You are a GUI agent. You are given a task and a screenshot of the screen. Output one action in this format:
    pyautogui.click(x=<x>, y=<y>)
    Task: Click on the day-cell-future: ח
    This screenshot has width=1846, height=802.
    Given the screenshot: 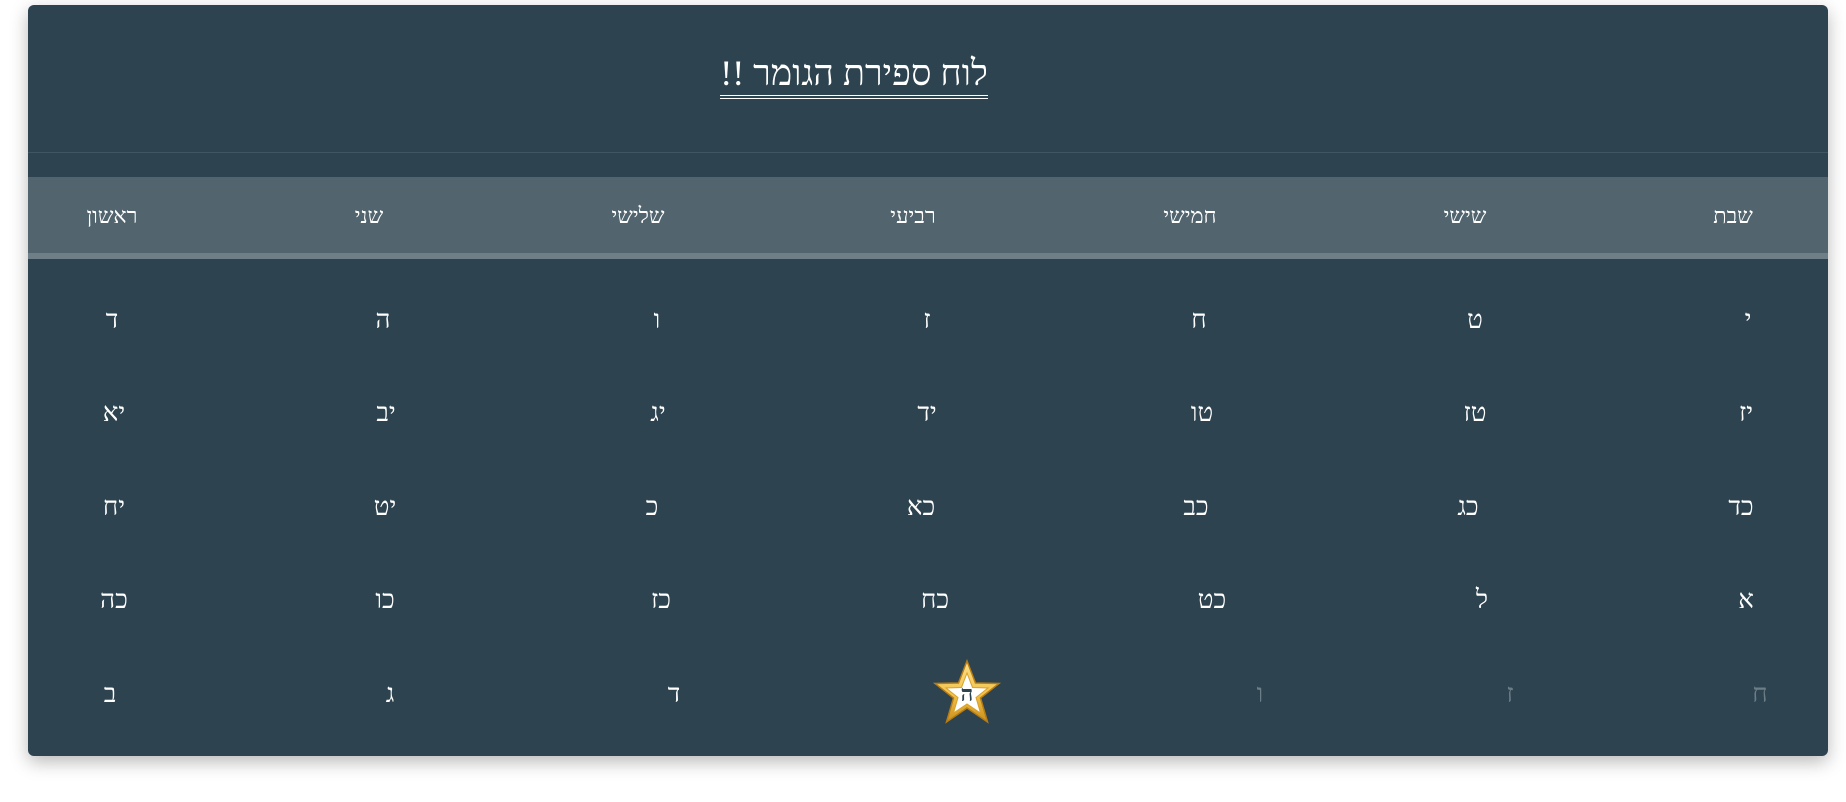 What is the action you would take?
    pyautogui.click(x=1760, y=693)
    